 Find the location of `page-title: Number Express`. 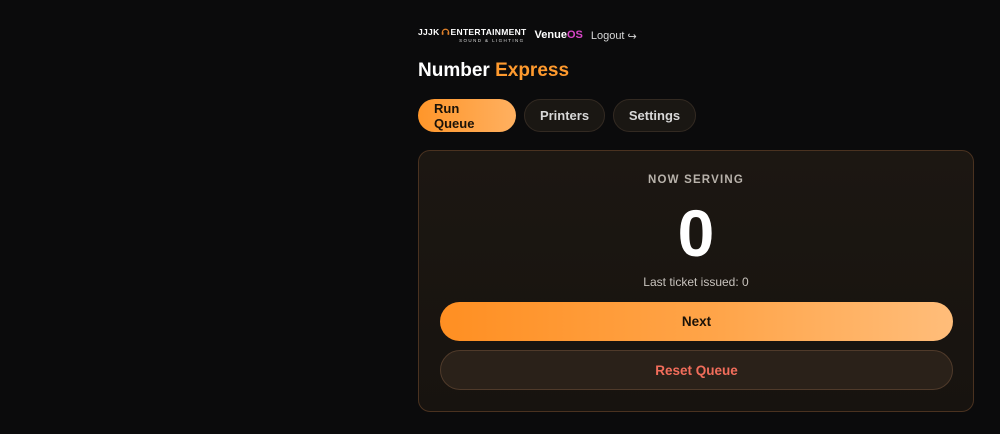

page-title: Number Express is located at coordinates (493, 71).